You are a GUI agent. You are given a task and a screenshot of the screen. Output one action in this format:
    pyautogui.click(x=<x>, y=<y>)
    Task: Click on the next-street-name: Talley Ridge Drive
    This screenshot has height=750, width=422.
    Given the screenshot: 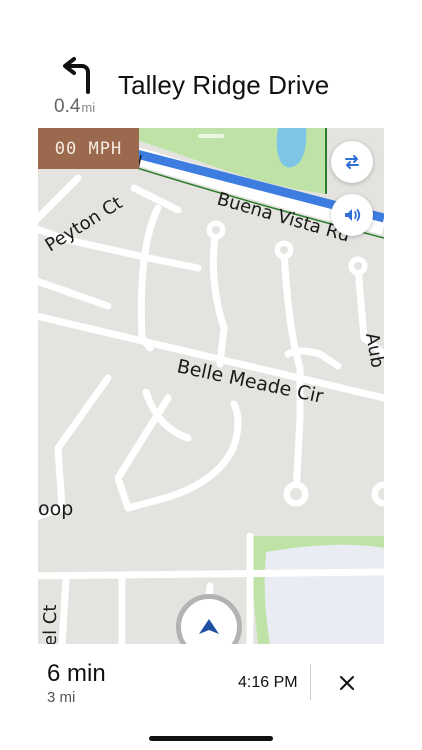 What is the action you would take?
    pyautogui.click(x=224, y=85)
    